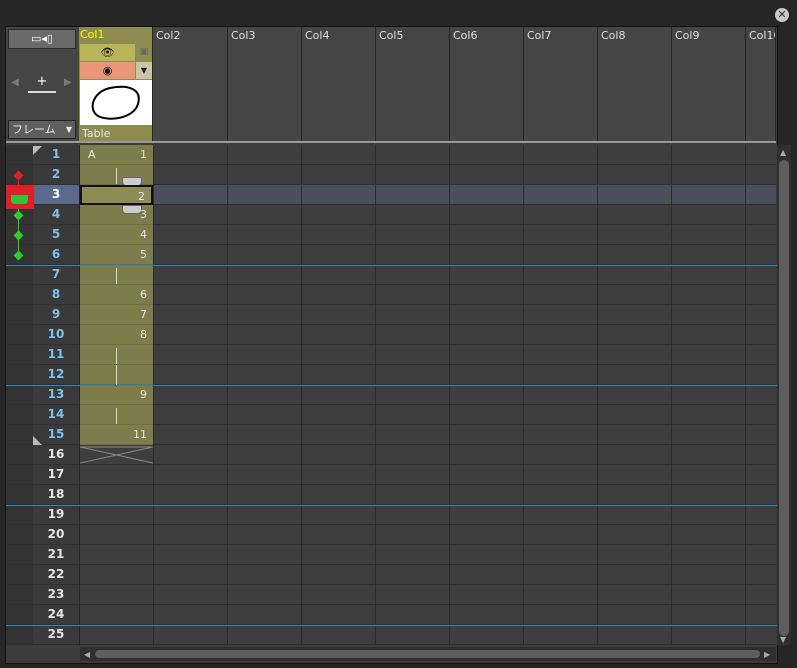  Describe the element at coordinates (56, 614) in the screenshot. I see `row-number: 24` at that location.